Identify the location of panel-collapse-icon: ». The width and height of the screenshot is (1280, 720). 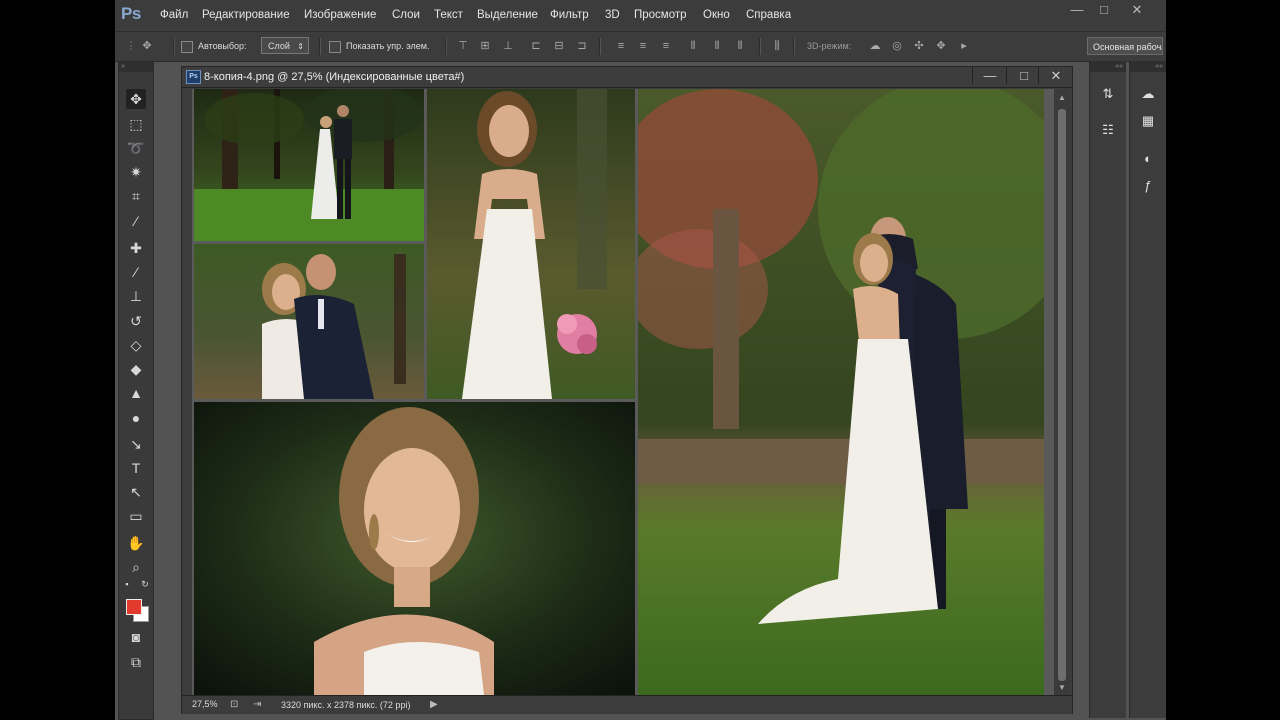
(136, 67).